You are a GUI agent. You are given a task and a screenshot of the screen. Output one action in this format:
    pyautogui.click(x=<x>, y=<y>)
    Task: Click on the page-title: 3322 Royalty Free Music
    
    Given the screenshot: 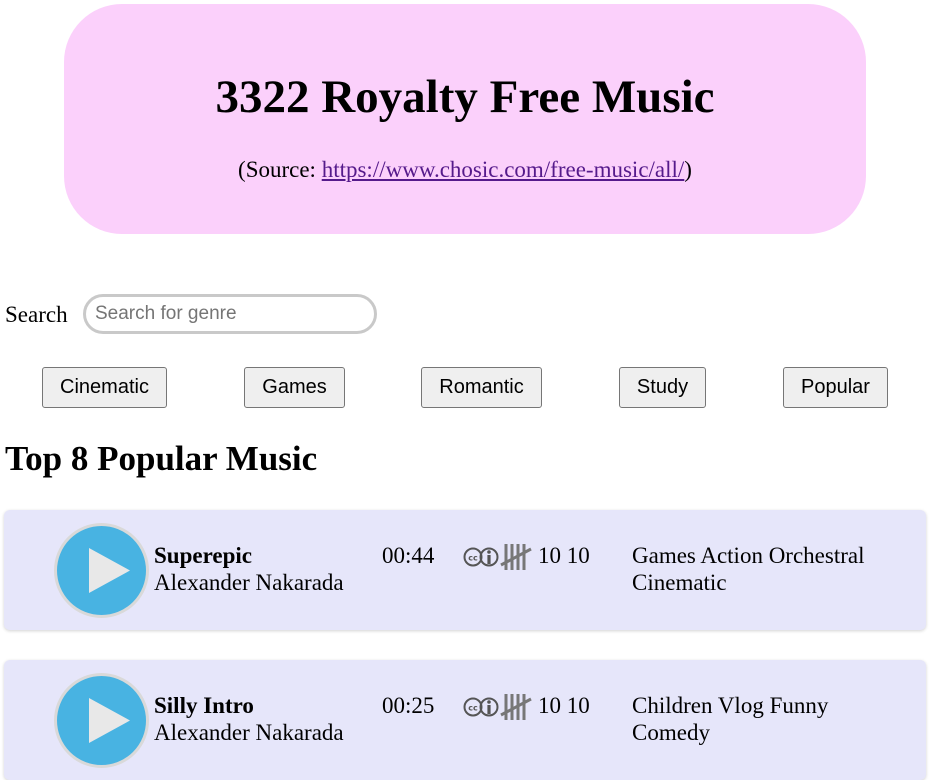 What is the action you would take?
    pyautogui.click(x=465, y=97)
    